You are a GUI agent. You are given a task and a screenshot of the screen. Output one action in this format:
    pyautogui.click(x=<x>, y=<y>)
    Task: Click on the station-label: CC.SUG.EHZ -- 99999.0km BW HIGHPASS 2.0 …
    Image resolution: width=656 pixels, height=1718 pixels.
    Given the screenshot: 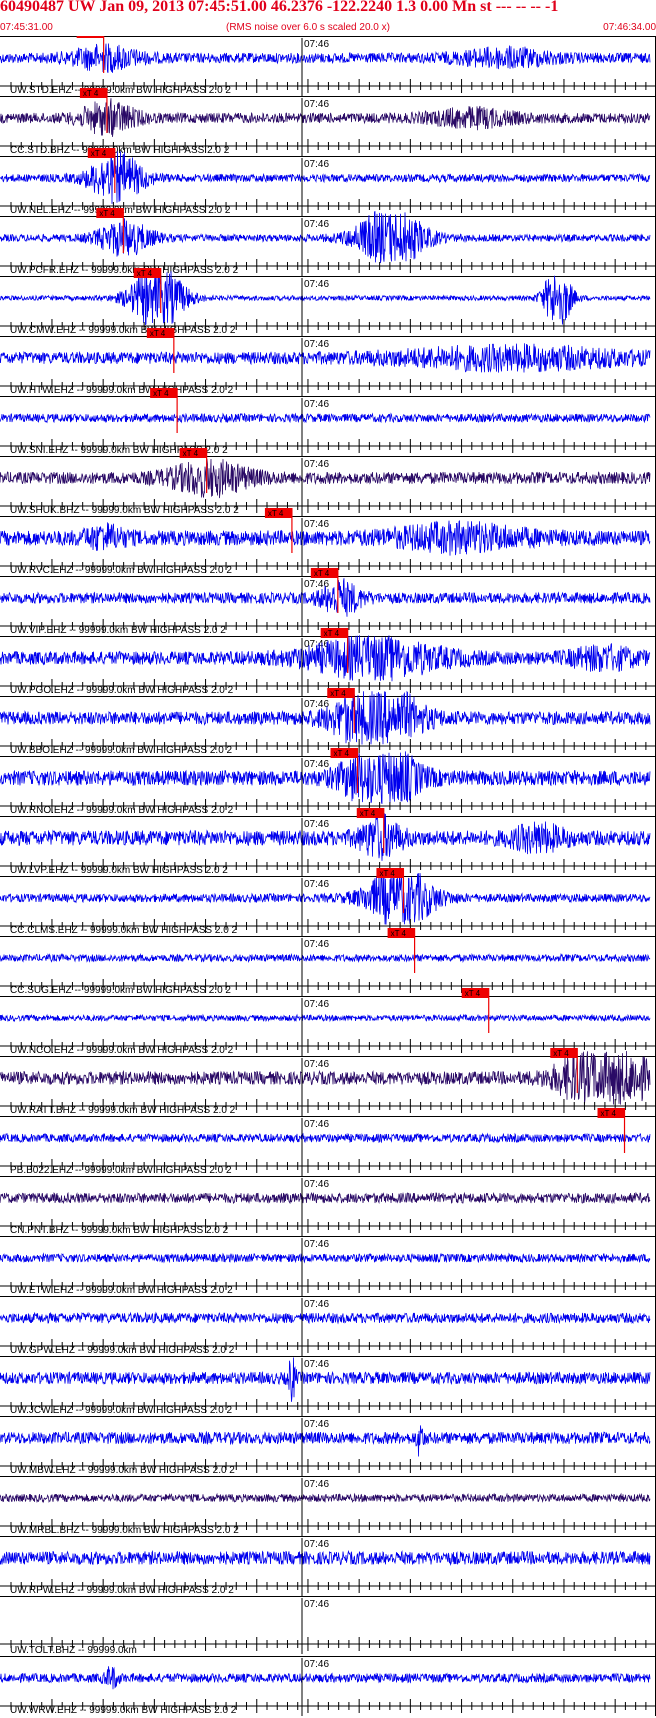 What is the action you would take?
    pyautogui.click(x=120, y=990)
    